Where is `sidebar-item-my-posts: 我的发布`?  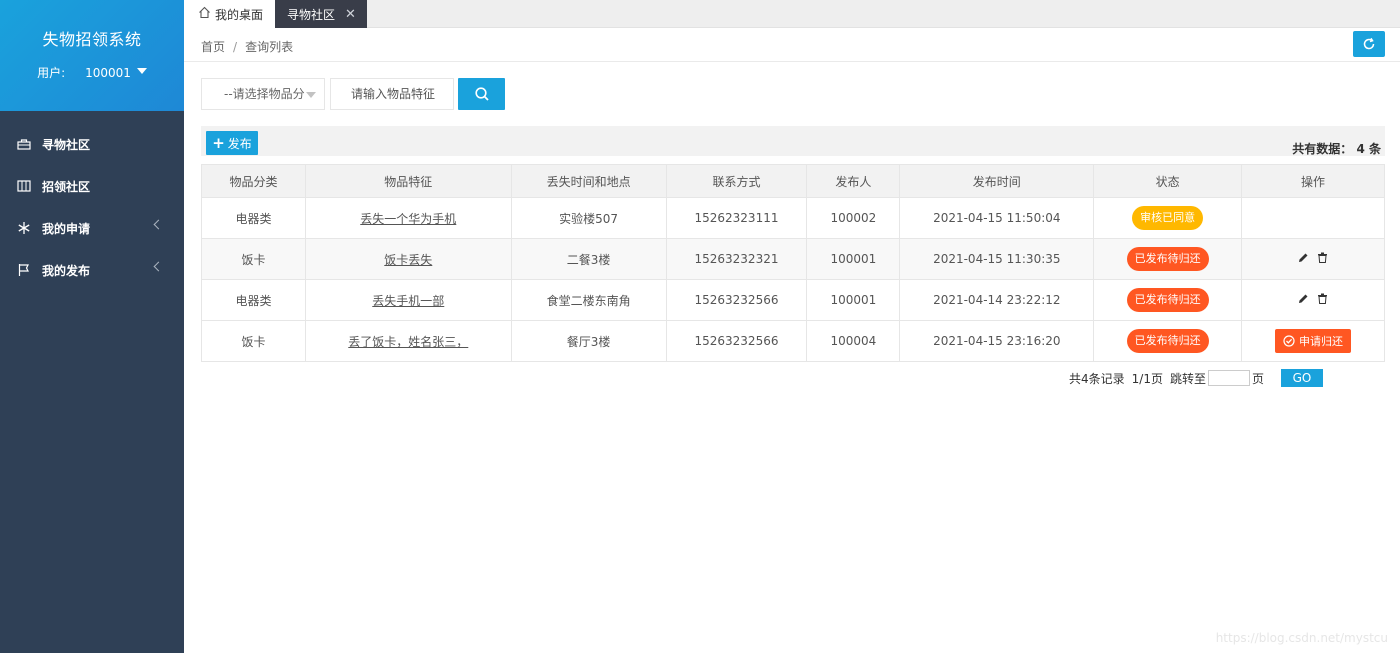
sidebar-item-my-posts: 我的发布 is located at coordinates (92, 270).